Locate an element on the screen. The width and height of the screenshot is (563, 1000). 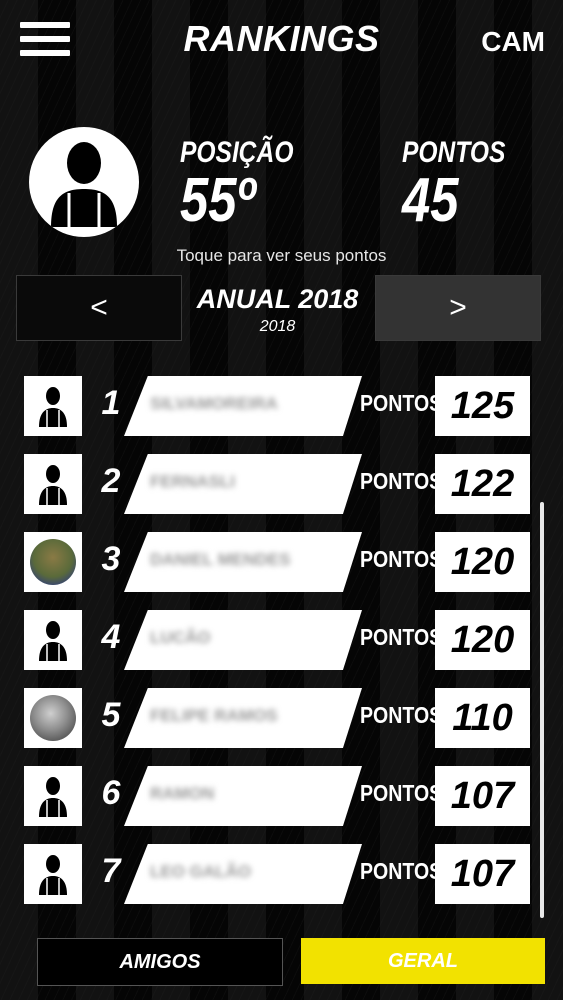
ranking-row: 5 FELIPE RAMOS PONTOS 110 is located at coordinates (279, 718).